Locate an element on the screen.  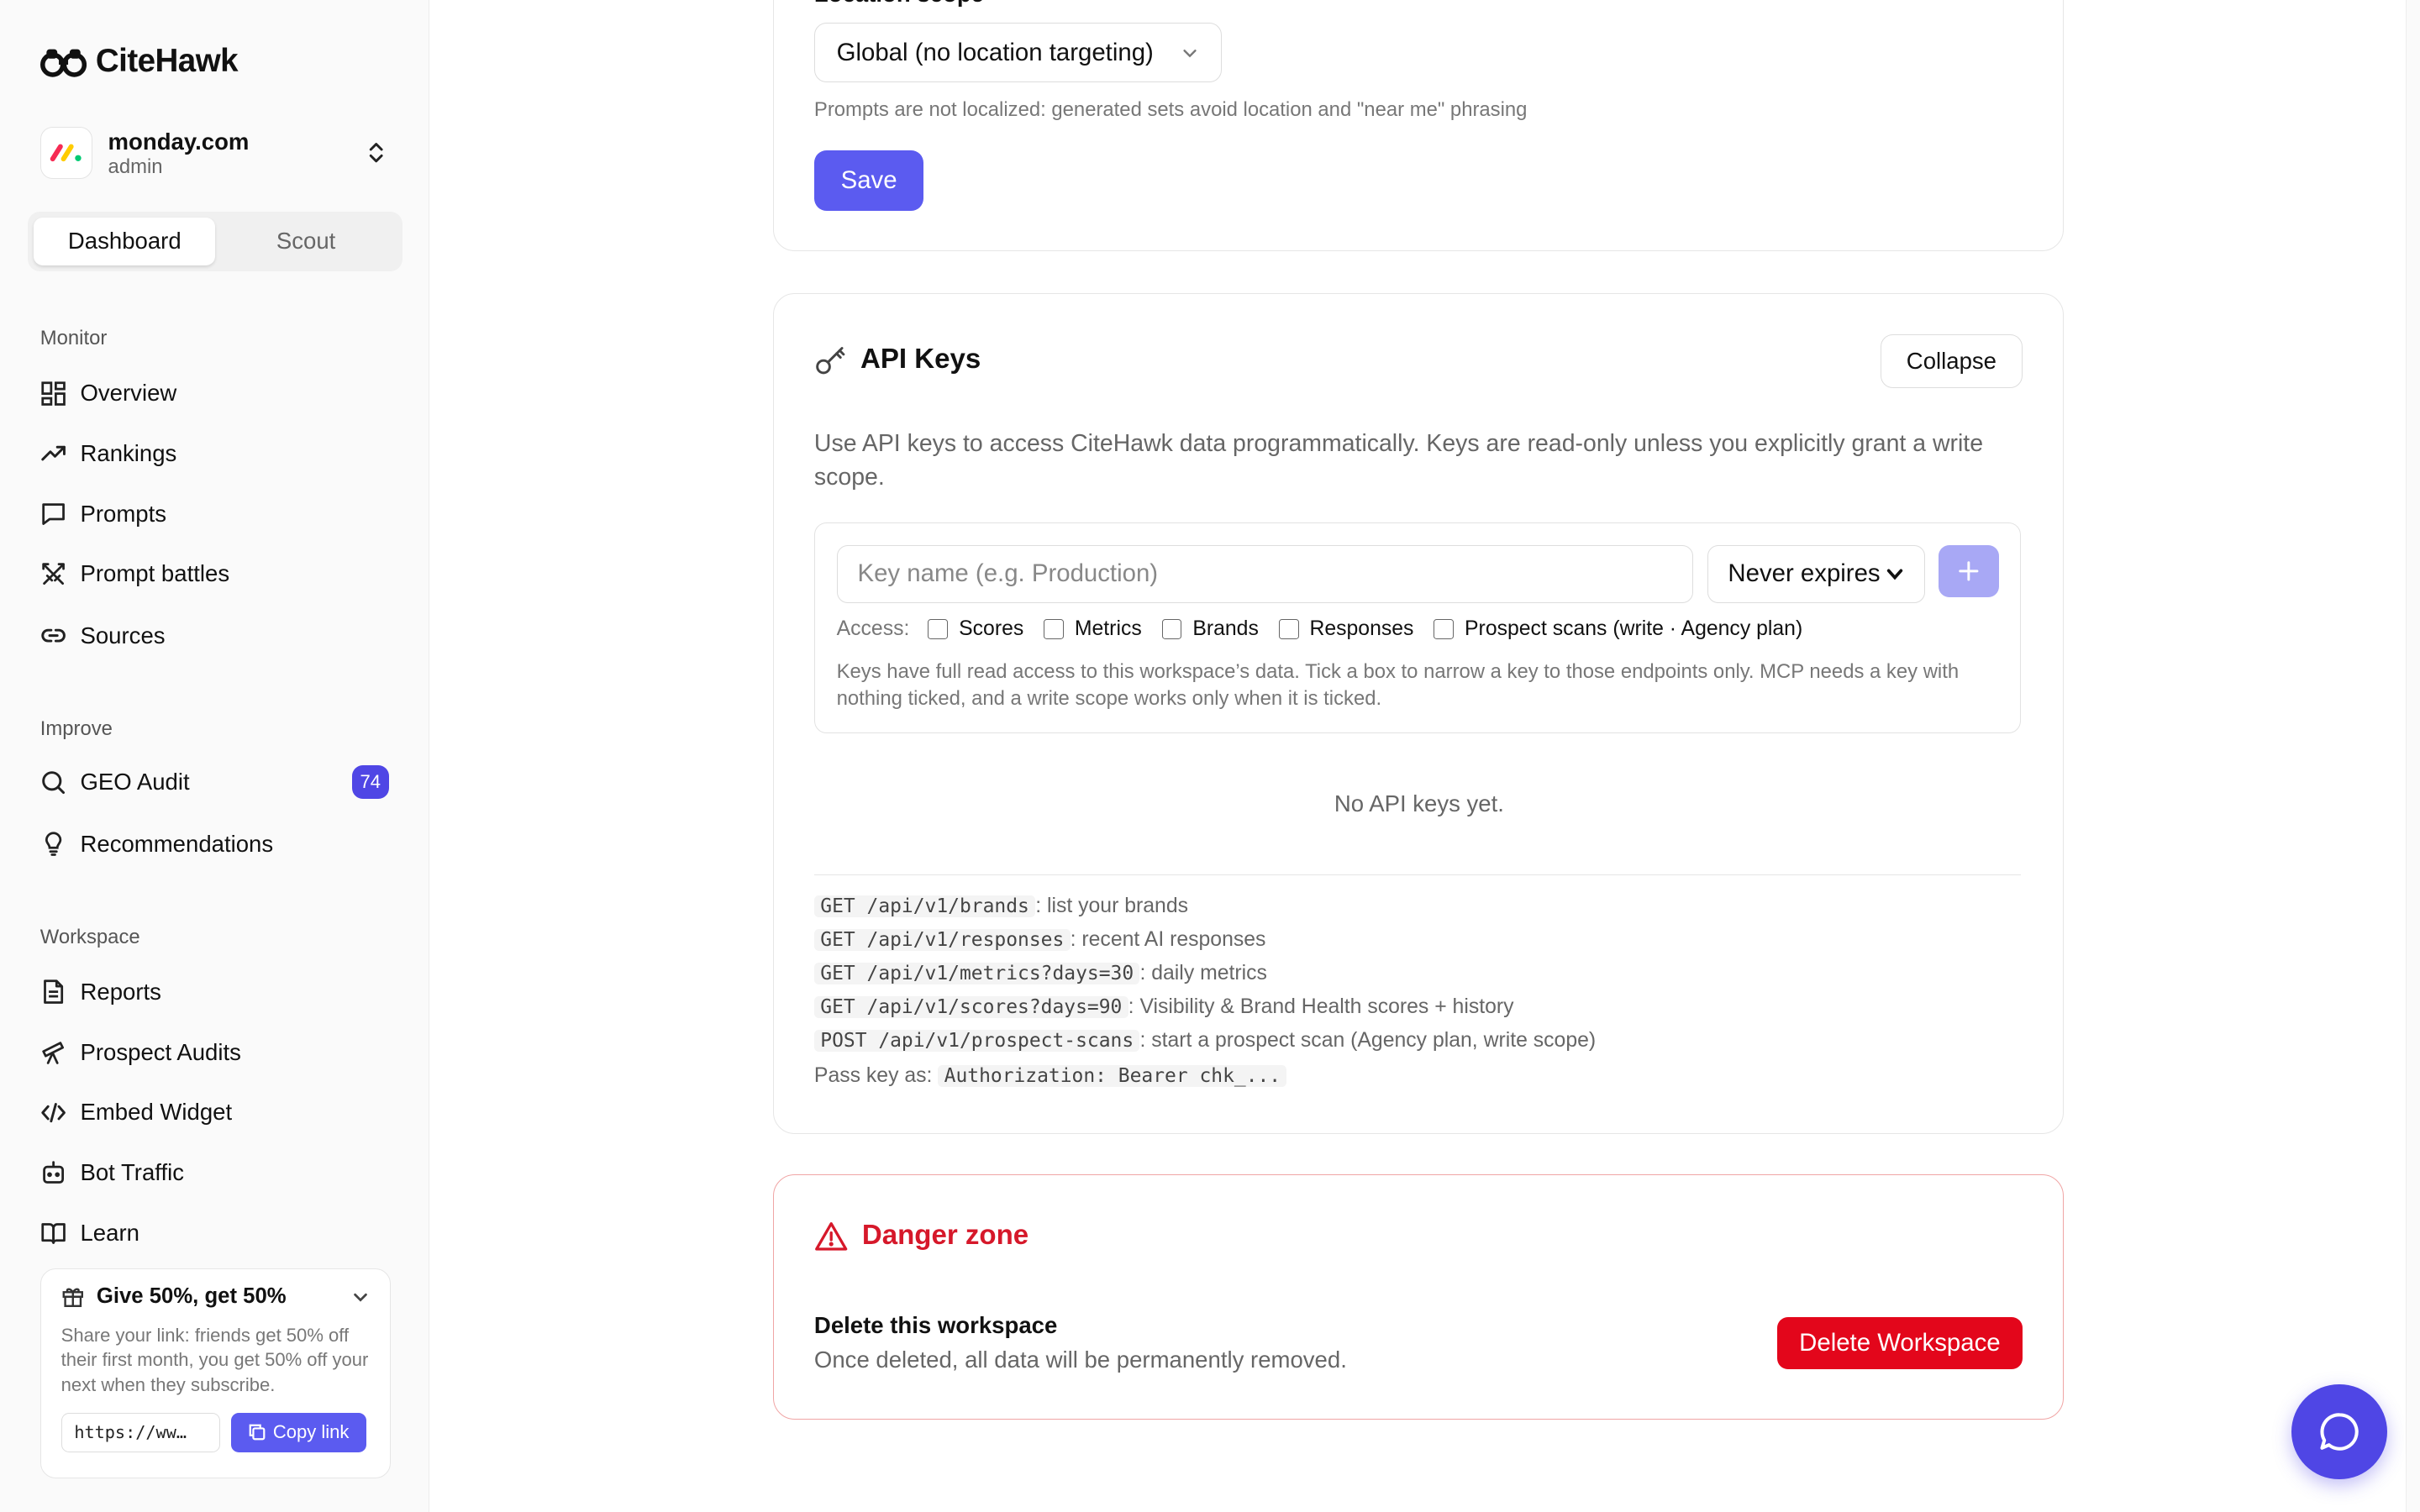
workspace-role: admin is located at coordinates (135, 166).